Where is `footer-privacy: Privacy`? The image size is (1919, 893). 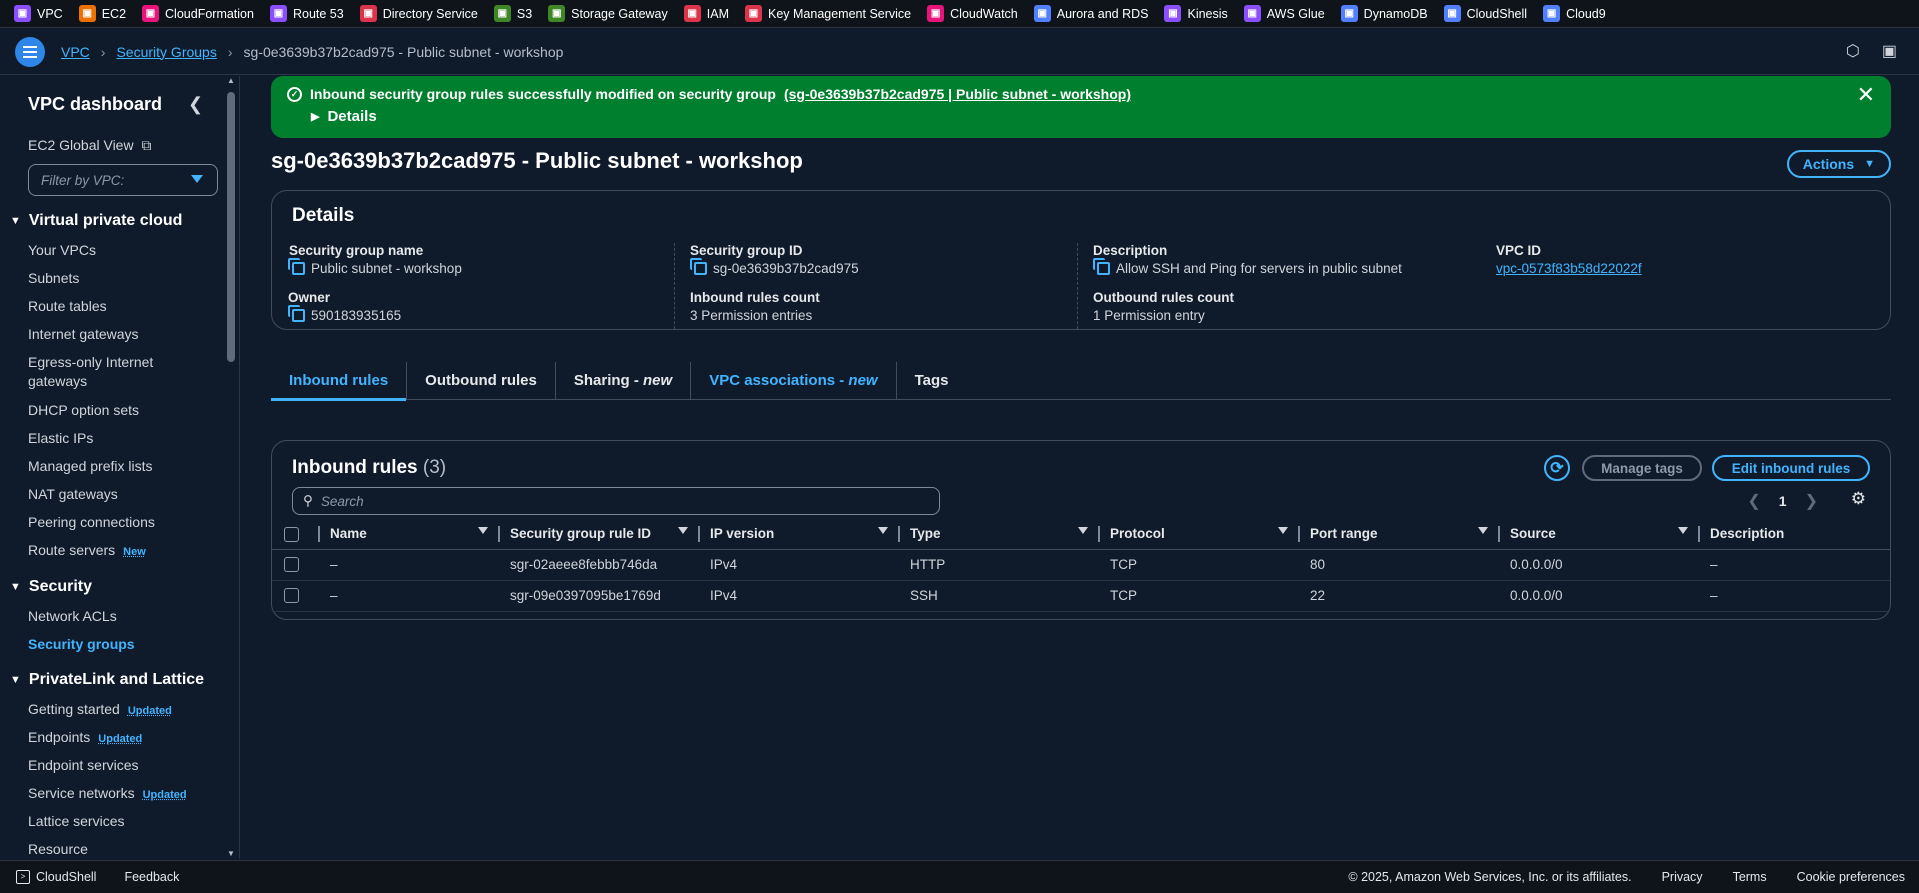
footer-privacy: Privacy is located at coordinates (1682, 877).